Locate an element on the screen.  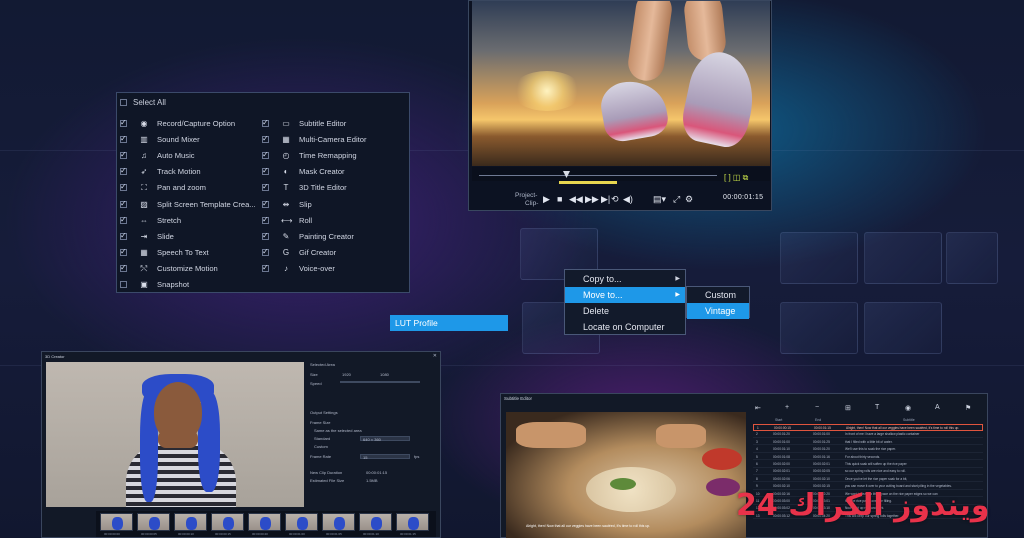
feature-item: ▦ Multi-Camera Editor is located at coordinates (314, 139).